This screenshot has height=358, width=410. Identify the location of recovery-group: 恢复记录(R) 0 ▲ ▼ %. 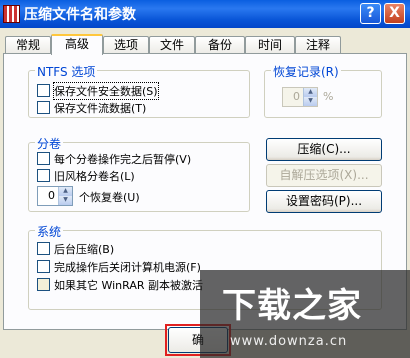
(323, 90).